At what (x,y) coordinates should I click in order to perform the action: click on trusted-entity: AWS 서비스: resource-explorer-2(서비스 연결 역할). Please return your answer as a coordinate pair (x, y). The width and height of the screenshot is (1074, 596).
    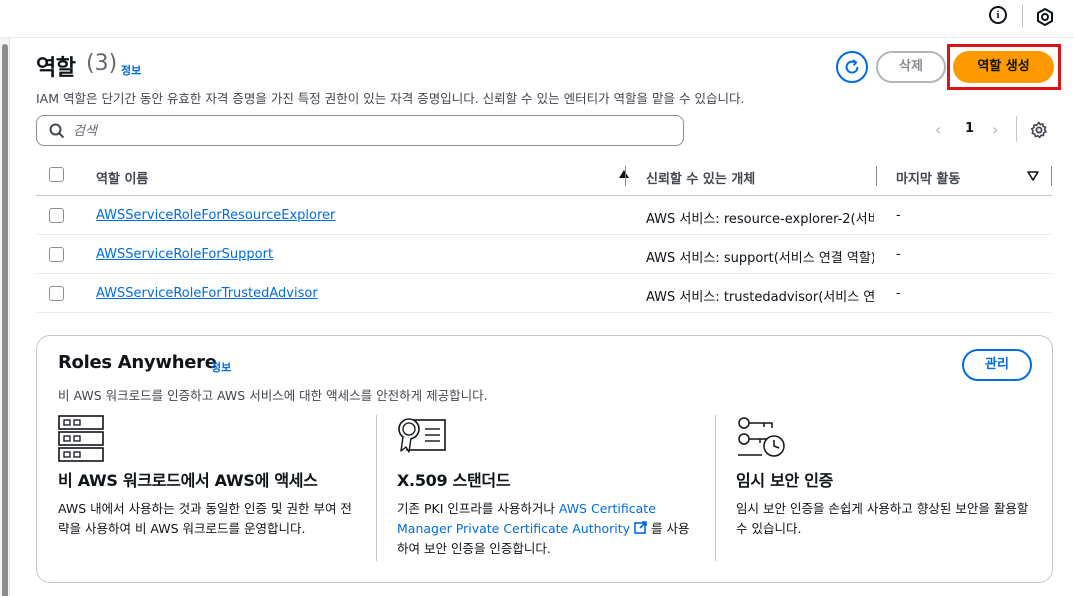
    Looking at the image, I should click on (760, 217).